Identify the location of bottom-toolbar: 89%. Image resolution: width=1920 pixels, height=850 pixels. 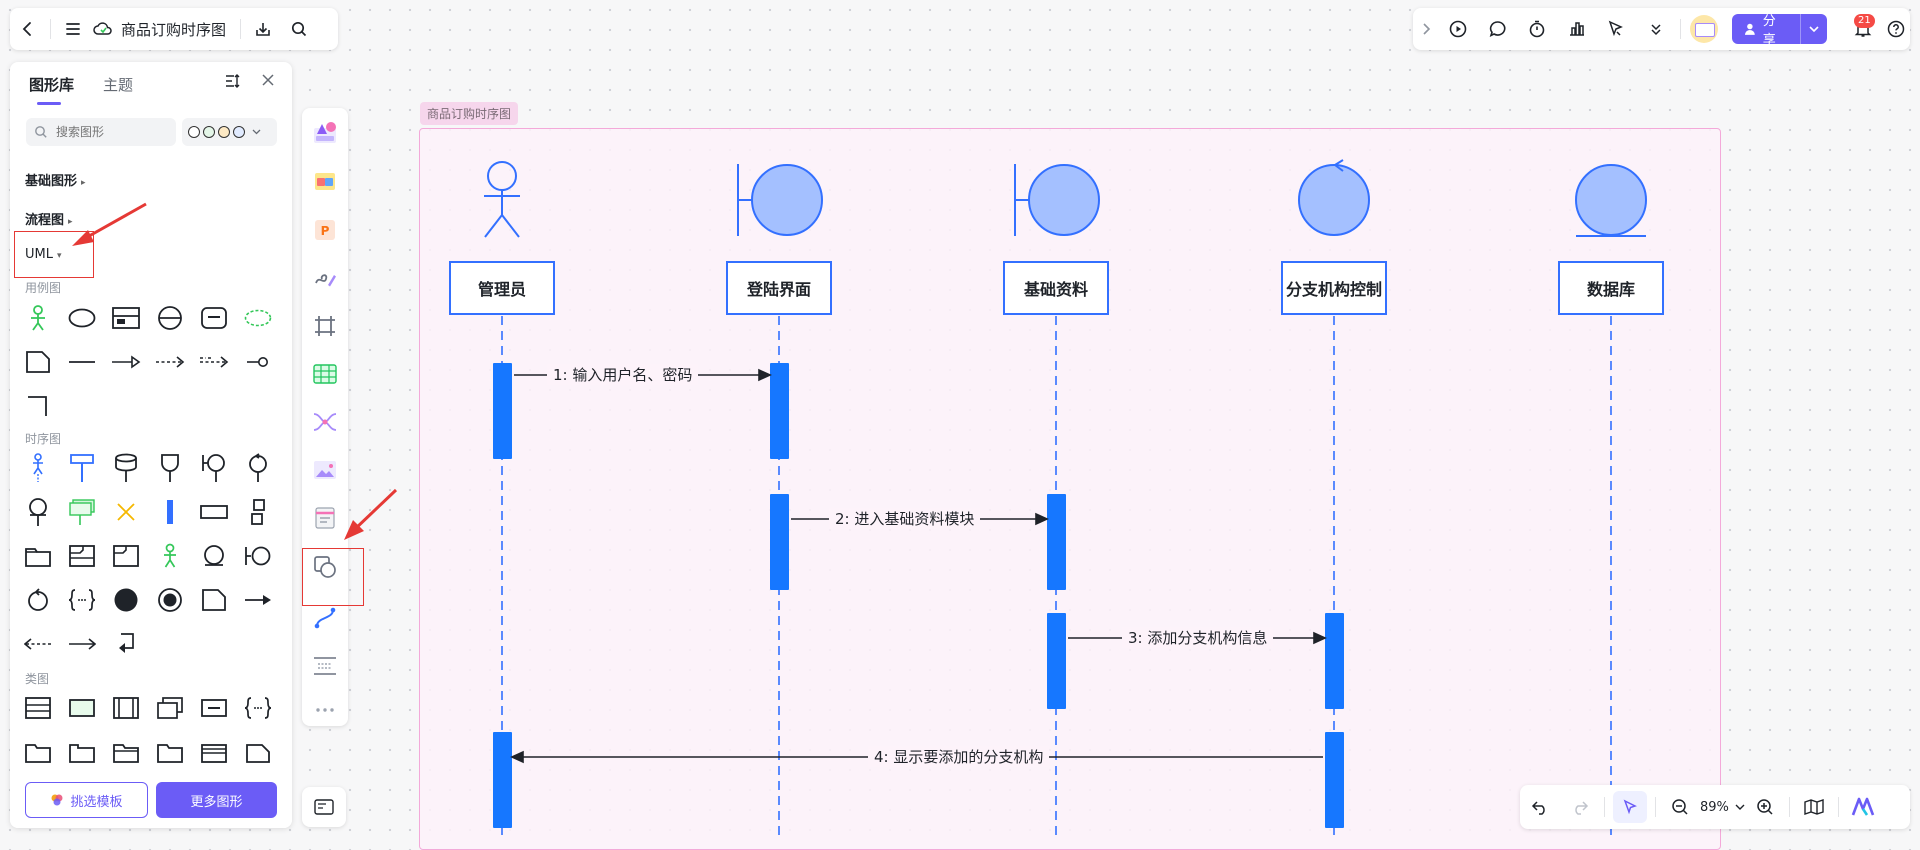
(1715, 807).